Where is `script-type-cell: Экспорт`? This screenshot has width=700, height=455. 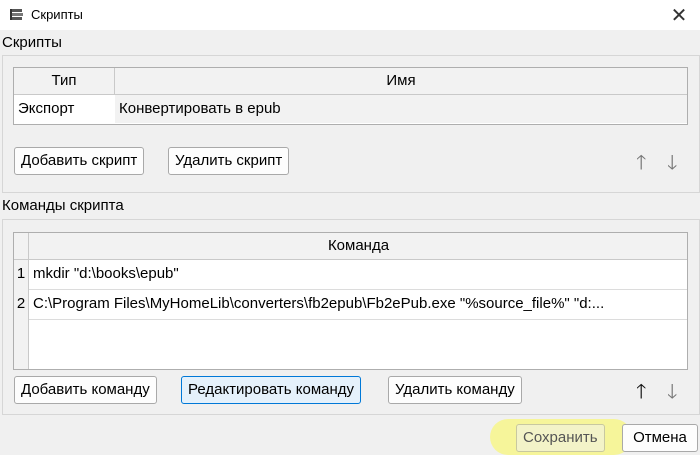
script-type-cell: Экспорт is located at coordinates (65, 109).